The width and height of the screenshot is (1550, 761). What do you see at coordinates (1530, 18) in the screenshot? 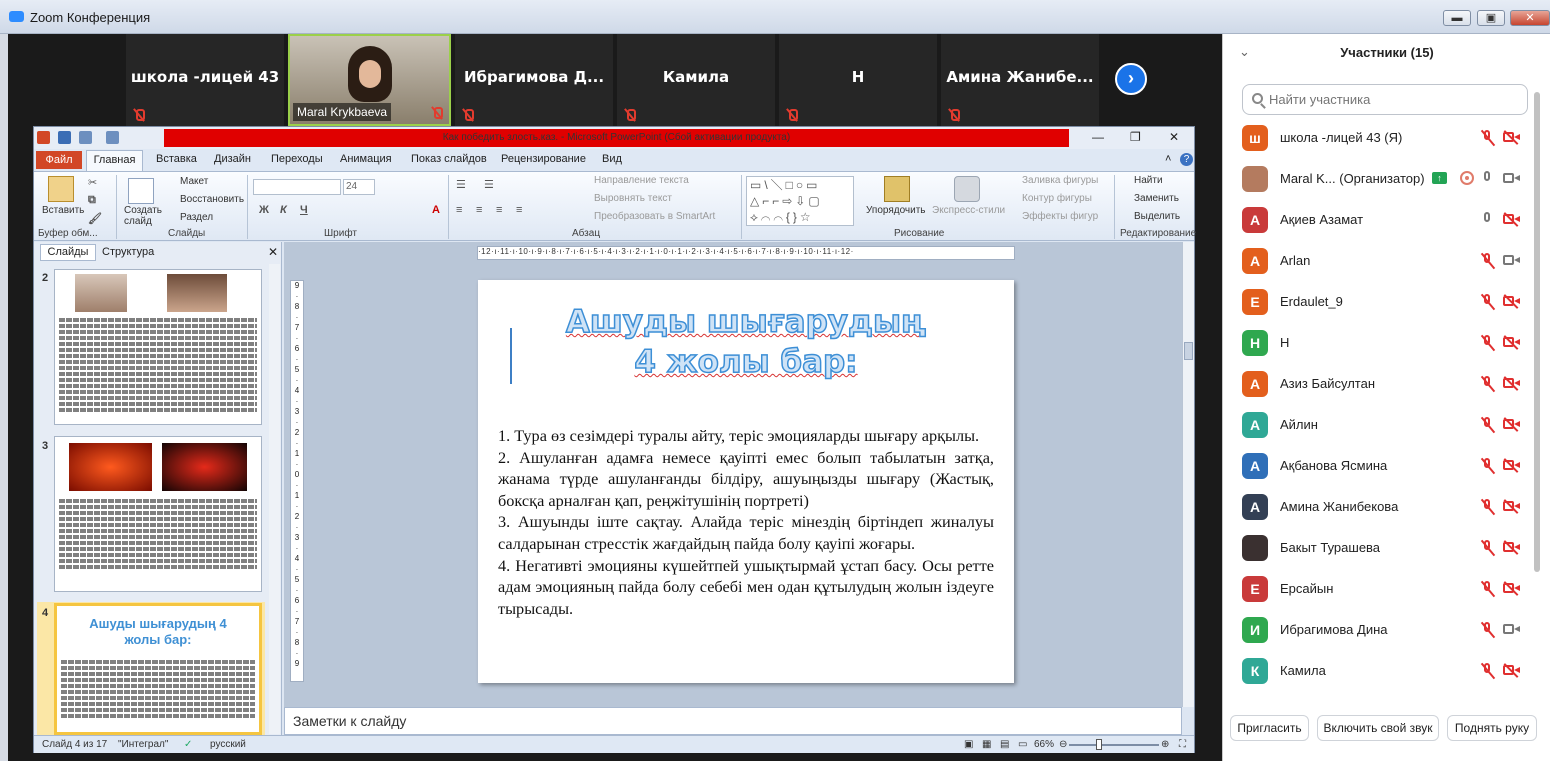
I see `close-button: ✕` at bounding box center [1530, 18].